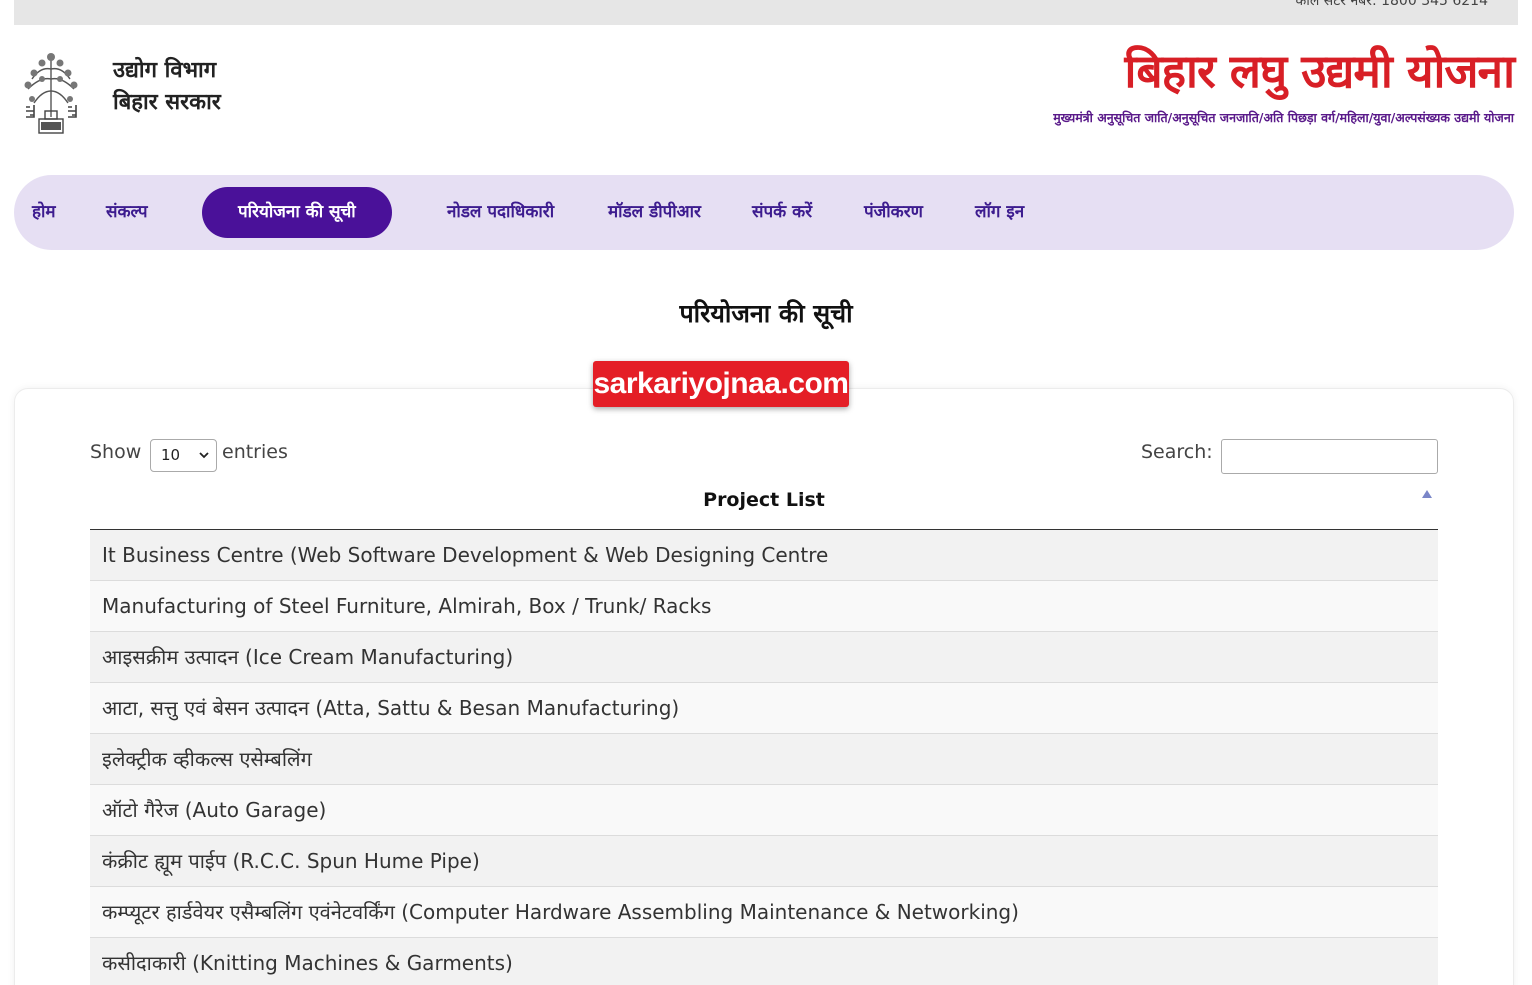  I want to click on column-header-label: Project List, so click(764, 500).